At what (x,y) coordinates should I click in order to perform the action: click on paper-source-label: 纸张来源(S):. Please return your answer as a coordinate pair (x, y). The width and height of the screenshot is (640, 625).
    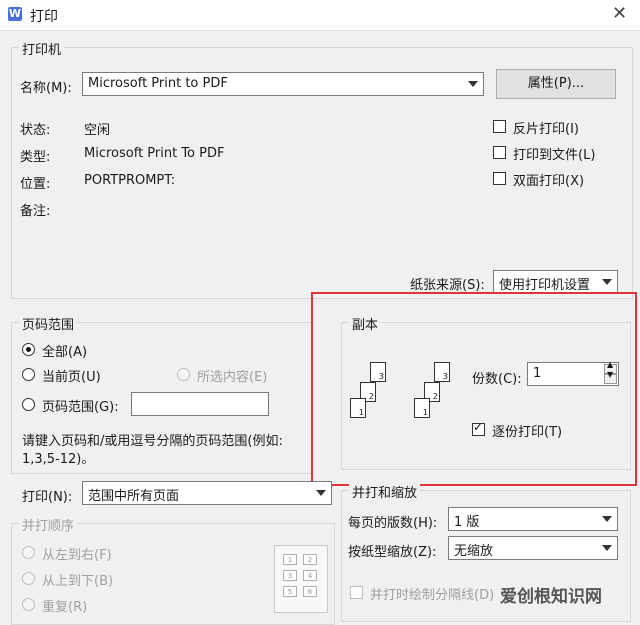
    Looking at the image, I should click on (447, 285).